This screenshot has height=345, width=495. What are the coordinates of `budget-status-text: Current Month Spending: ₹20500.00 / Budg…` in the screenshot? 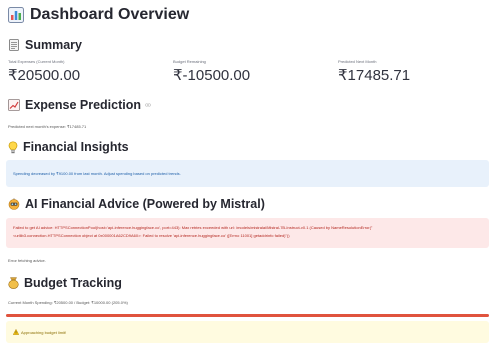 It's located at (68, 302).